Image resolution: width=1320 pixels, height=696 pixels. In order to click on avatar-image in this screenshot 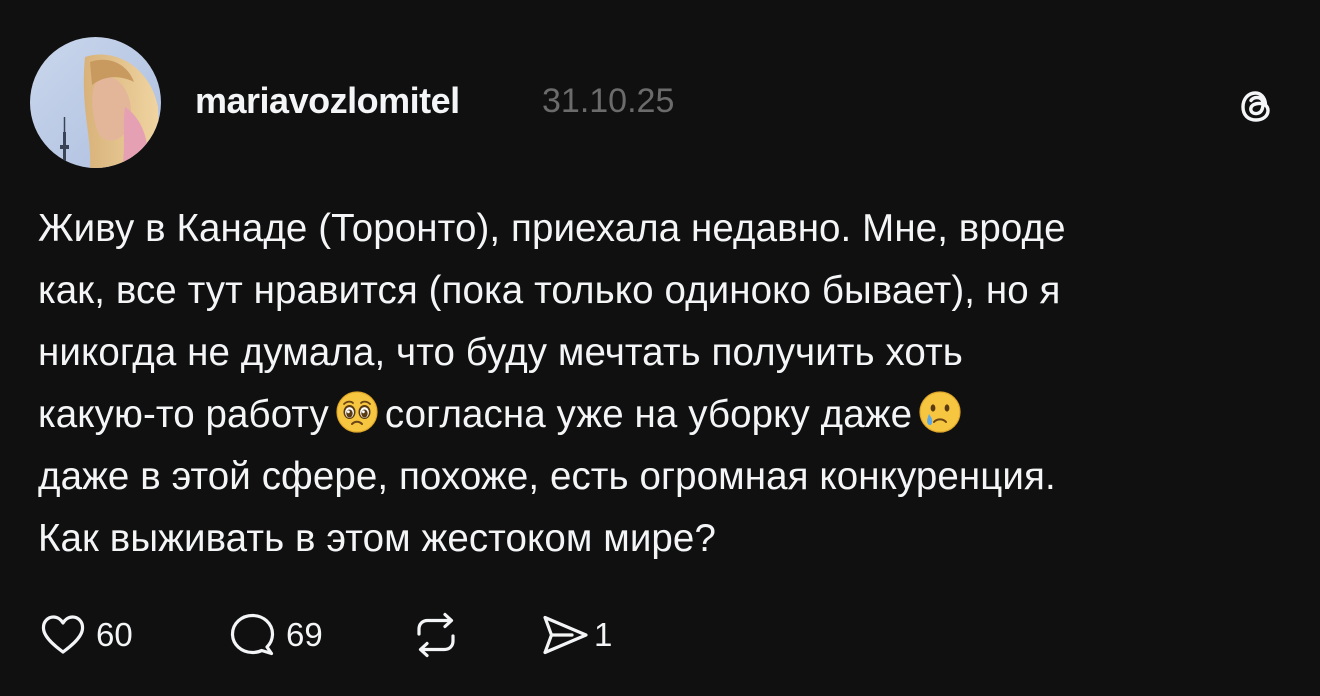, I will do `click(95, 102)`.